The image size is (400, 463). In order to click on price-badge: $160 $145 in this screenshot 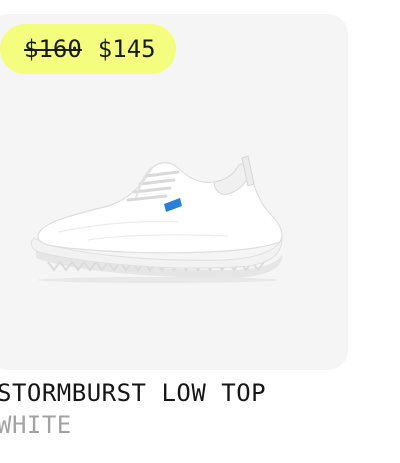, I will do `click(88, 49)`.